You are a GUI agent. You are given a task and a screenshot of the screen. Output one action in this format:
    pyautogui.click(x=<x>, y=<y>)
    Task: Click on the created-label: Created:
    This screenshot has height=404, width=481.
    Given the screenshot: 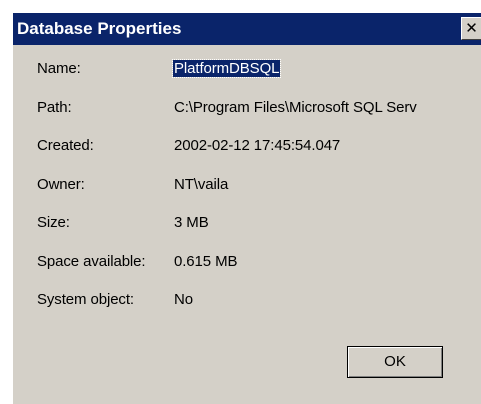 What is the action you would take?
    pyautogui.click(x=65, y=145)
    